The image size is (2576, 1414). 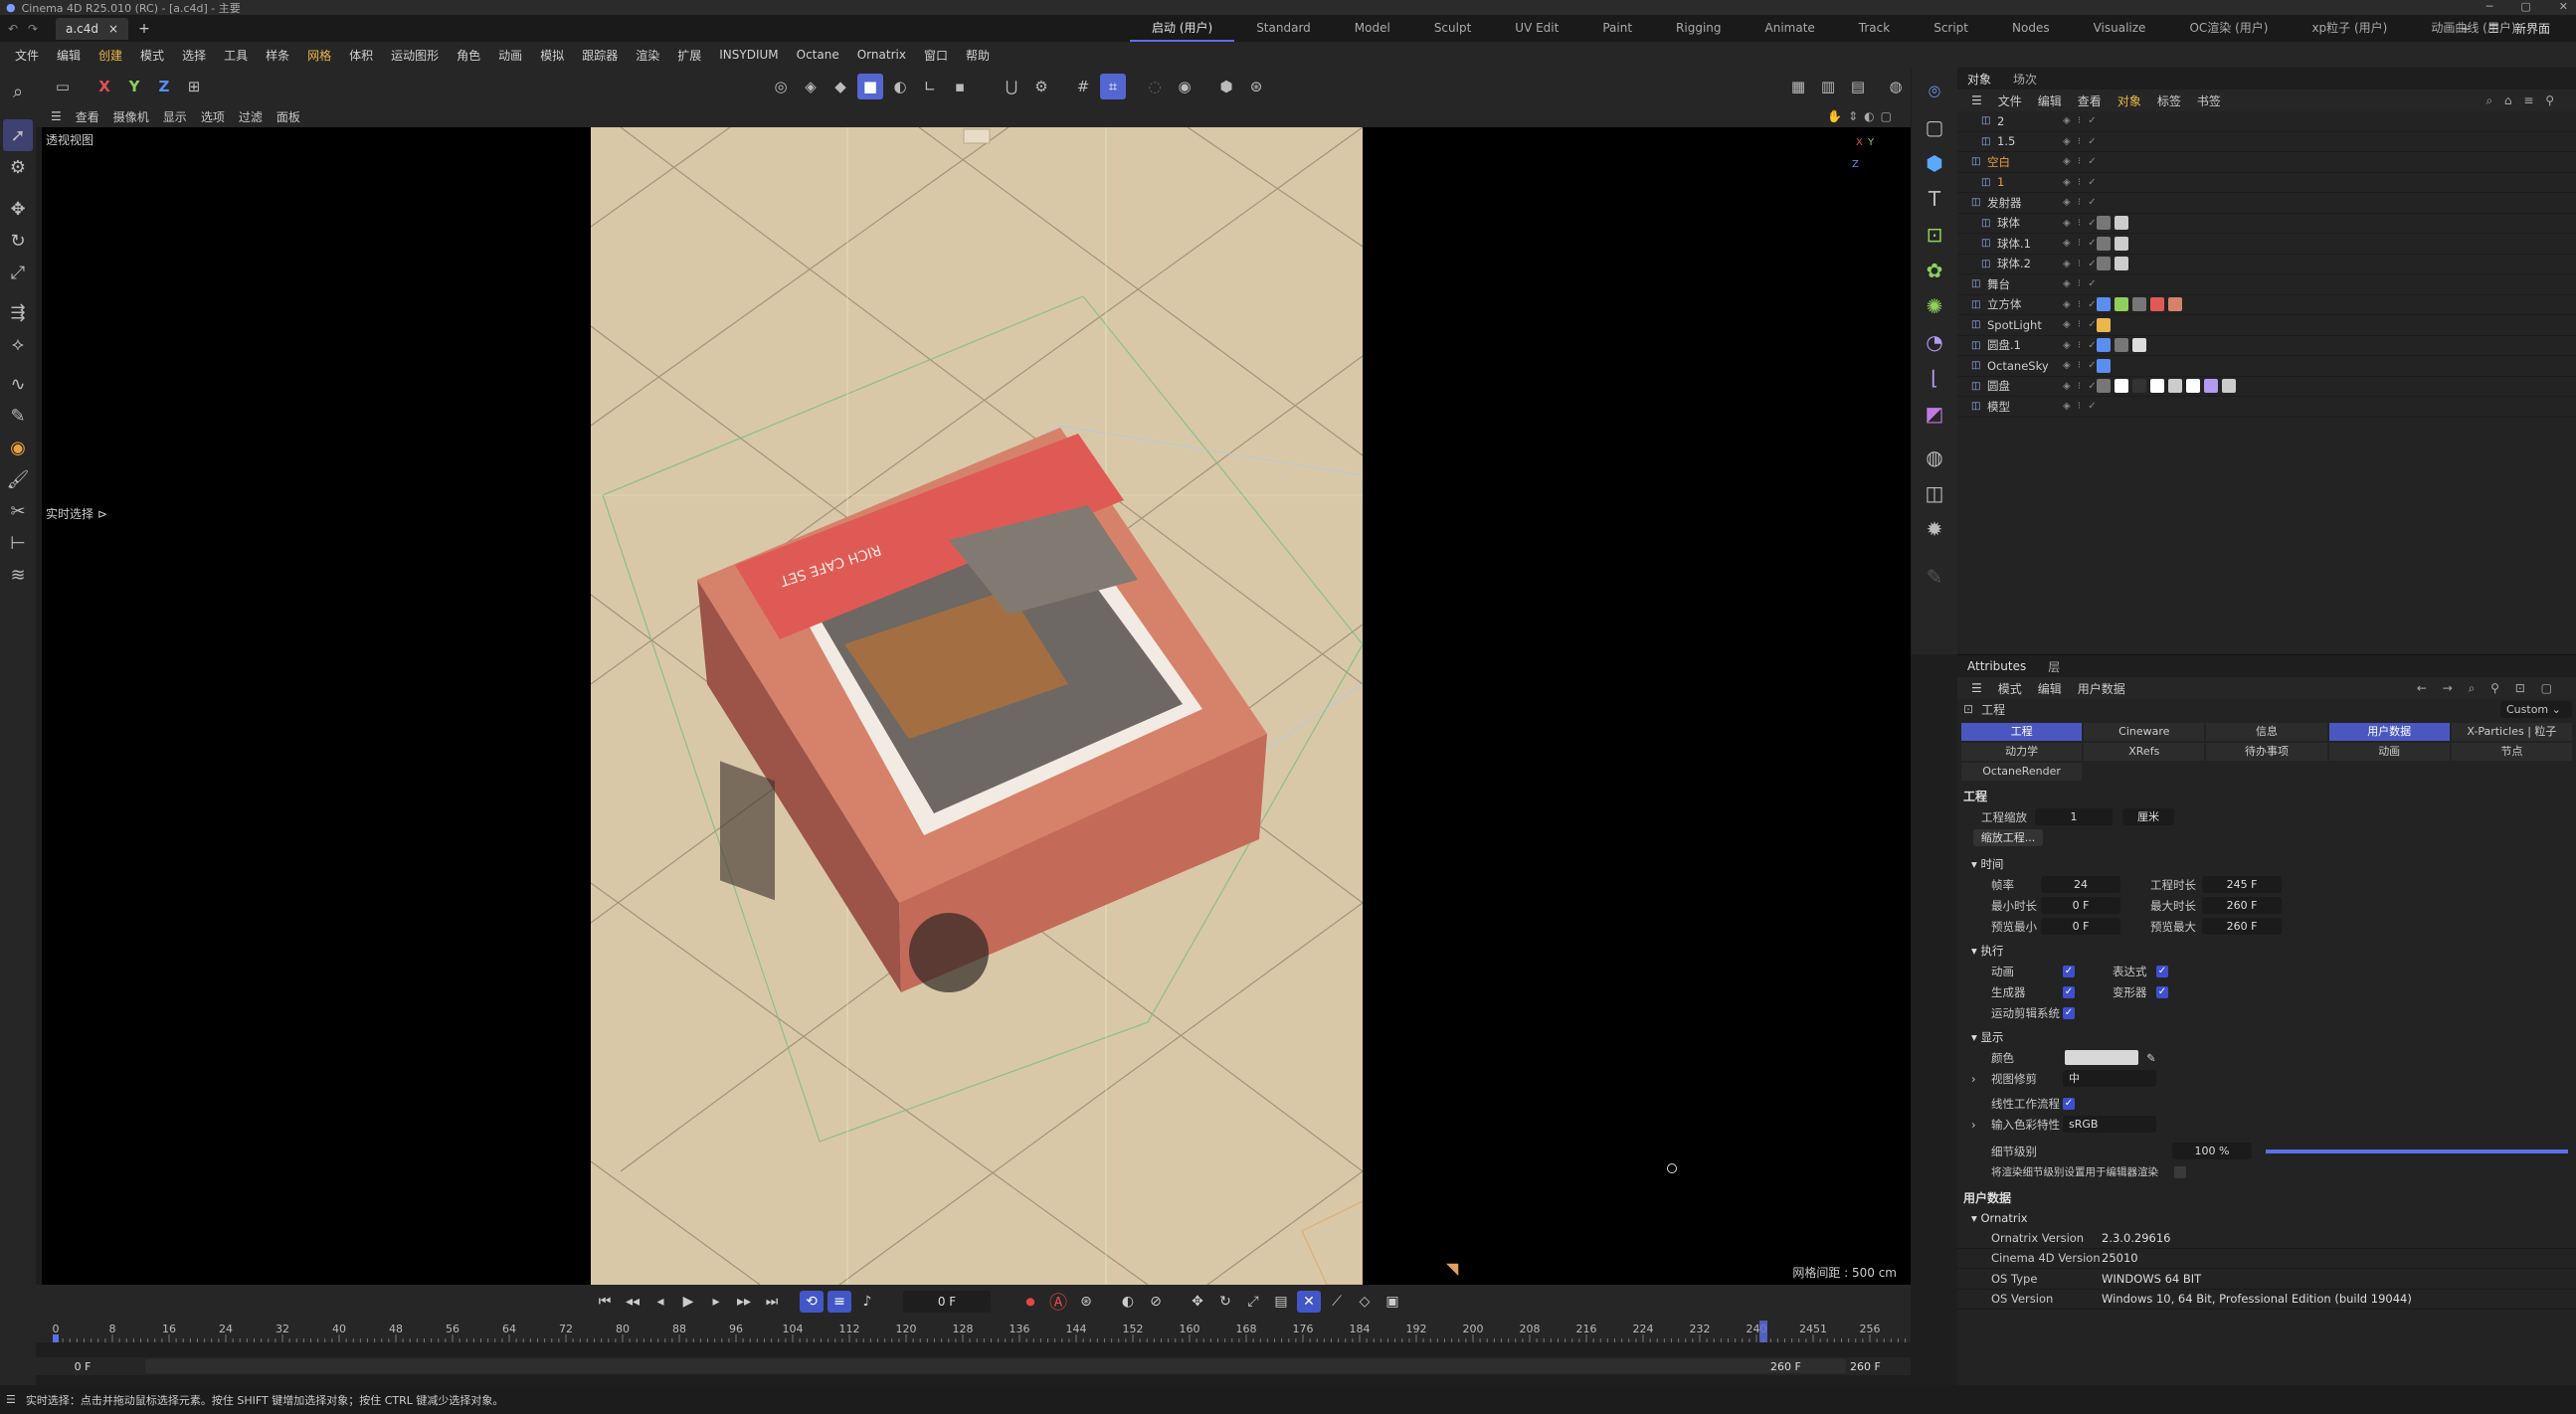 What do you see at coordinates (361, 55) in the screenshot?
I see `menu-item: 体积` at bounding box center [361, 55].